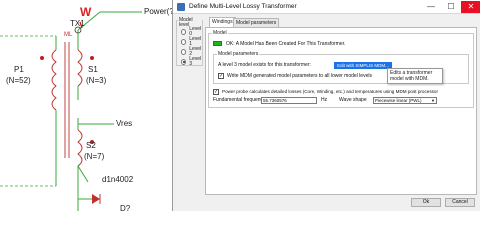 The image size is (480, 240). What do you see at coordinates (220, 33) in the screenshot?
I see `model-group-title: Model` at bounding box center [220, 33].